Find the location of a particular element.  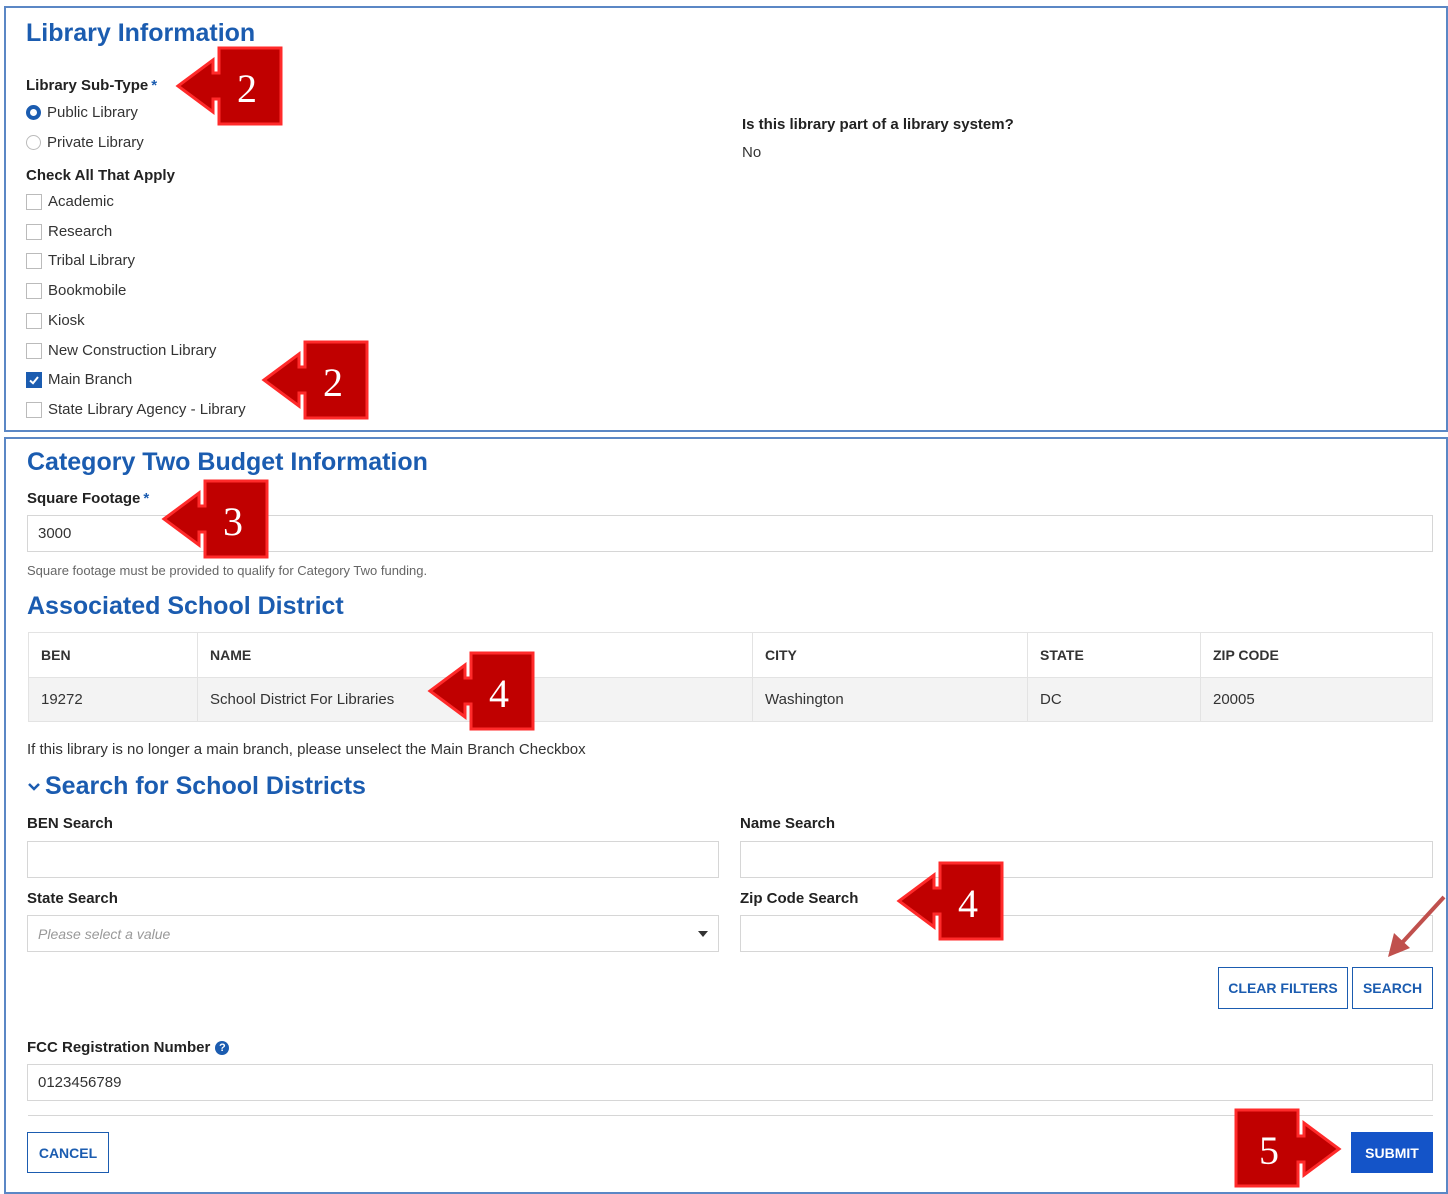

pointer-arrow-shaft is located at coordinates (1422, 921).